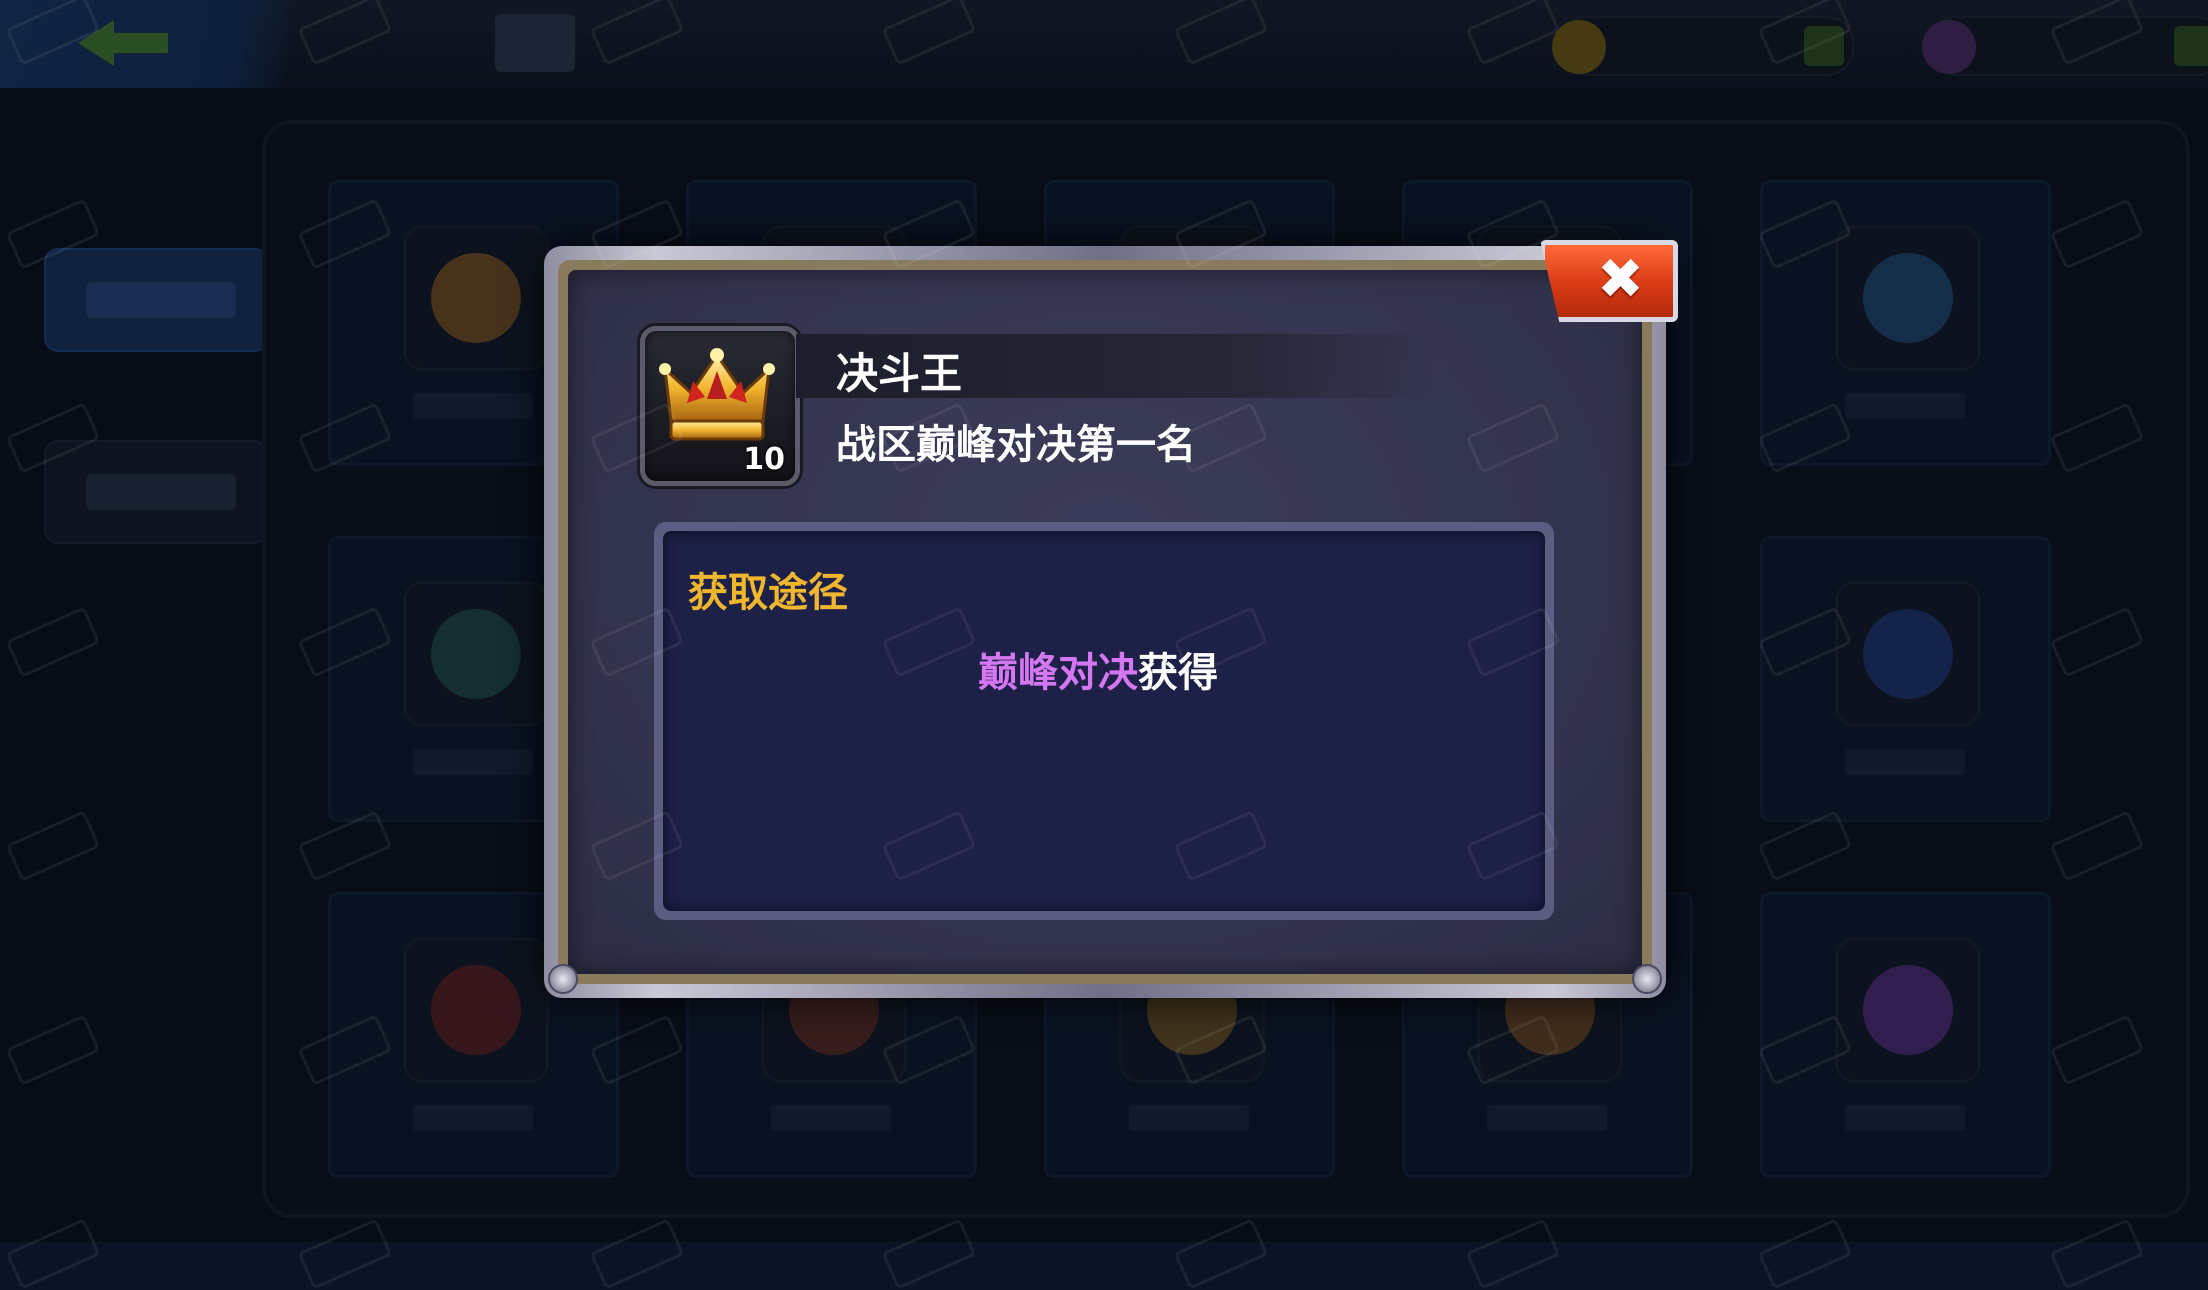  What do you see at coordinates (1620, 279) in the screenshot?
I see `close-icon: ✖` at bounding box center [1620, 279].